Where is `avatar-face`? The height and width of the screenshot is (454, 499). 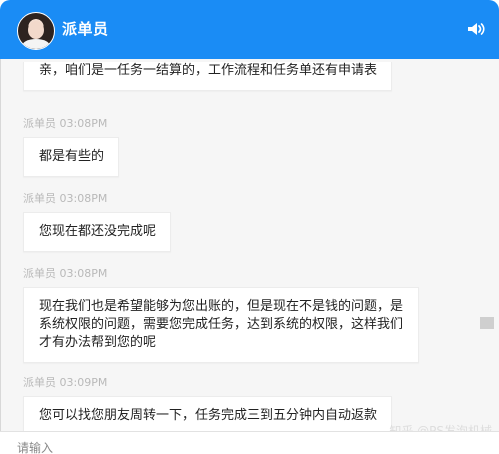 avatar-face is located at coordinates (36, 30).